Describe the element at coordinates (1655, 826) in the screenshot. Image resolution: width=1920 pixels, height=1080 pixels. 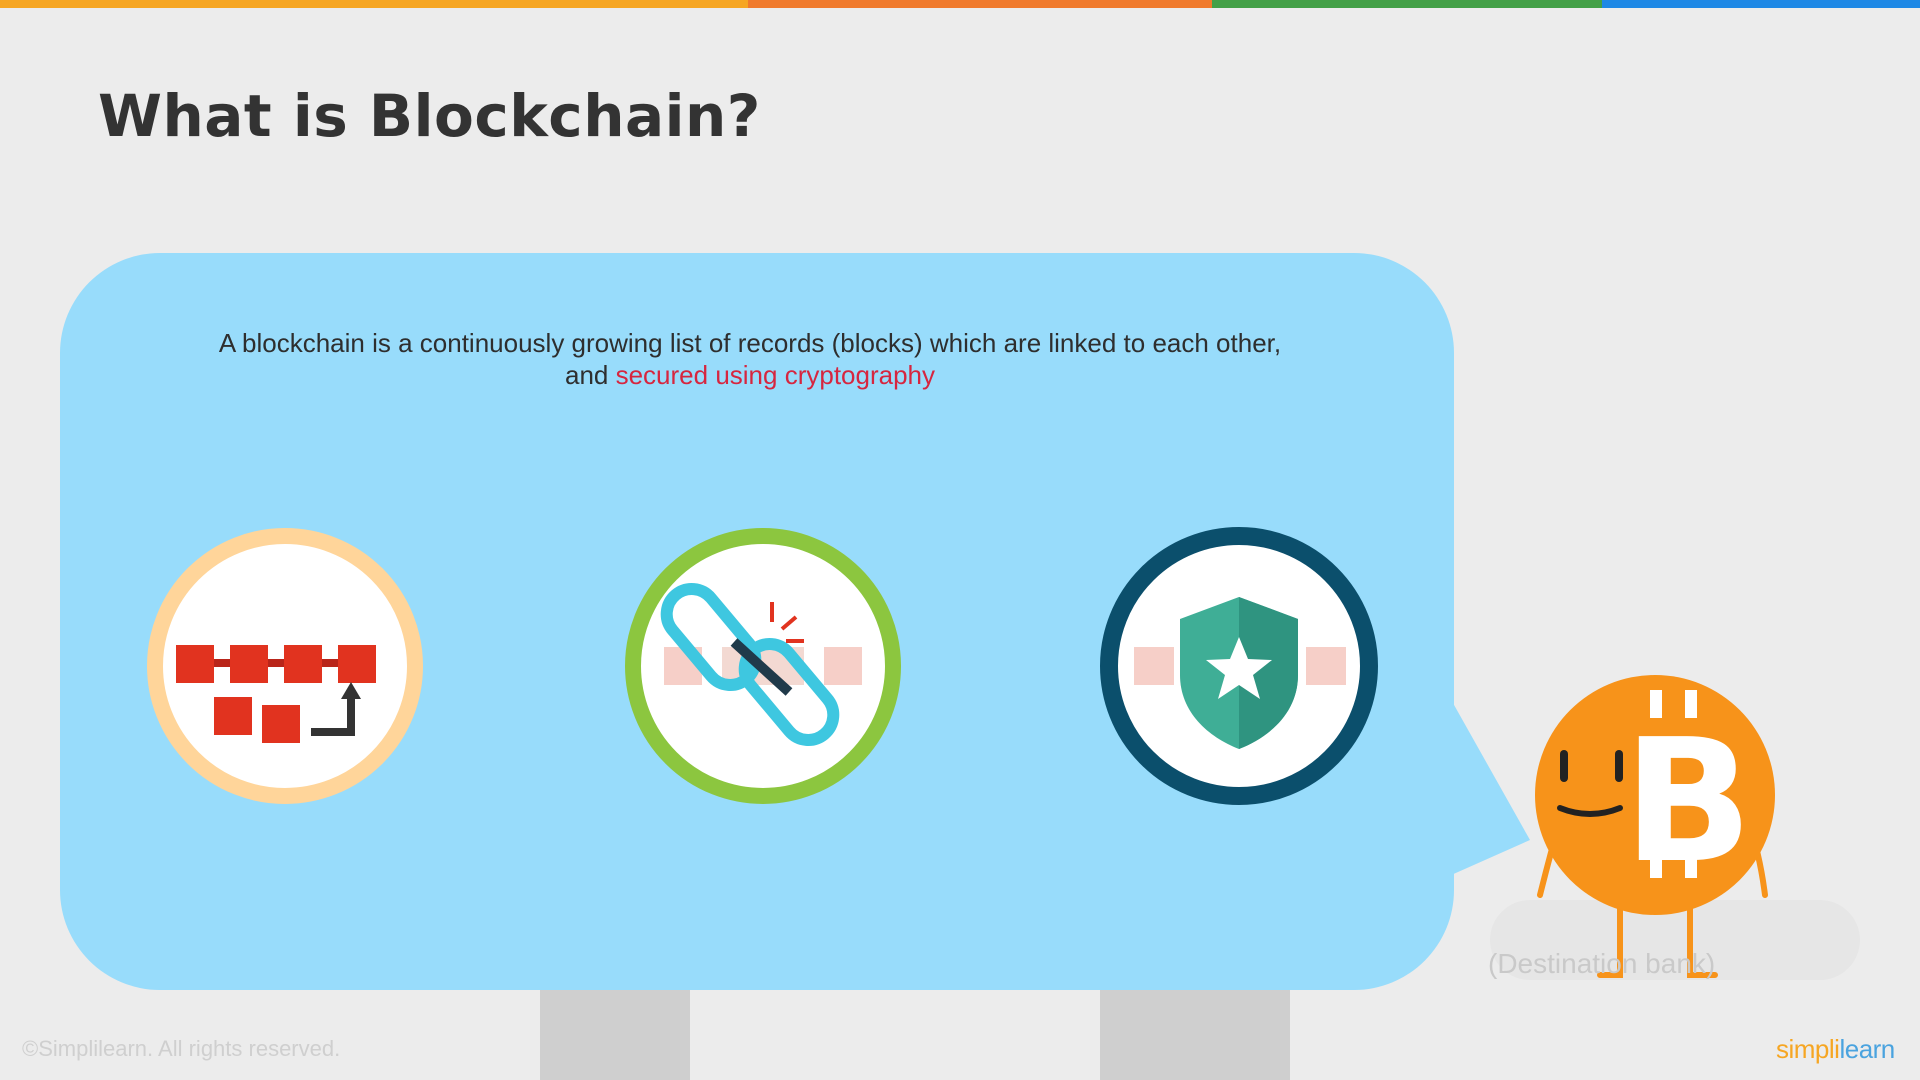
I see `bitcoin-mascot-icon: B` at that location.